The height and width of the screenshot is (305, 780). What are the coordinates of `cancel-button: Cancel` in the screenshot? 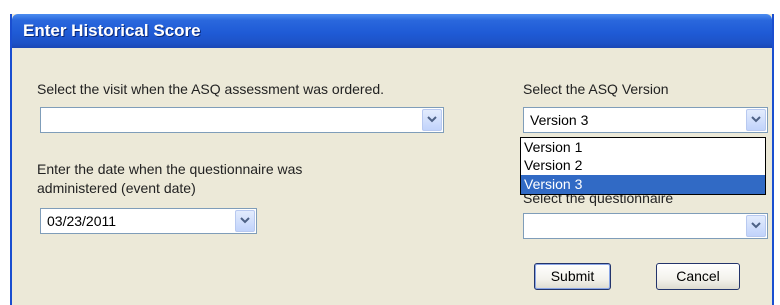 It's located at (698, 276).